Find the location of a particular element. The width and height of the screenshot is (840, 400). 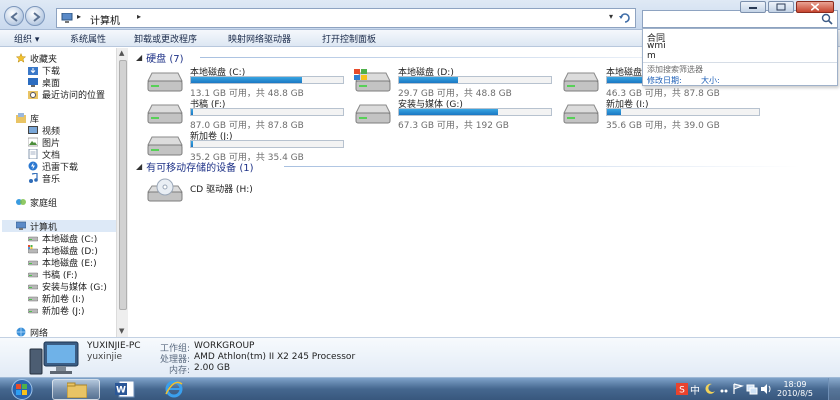

system-properties-button: 系统属性 is located at coordinates (88, 38).